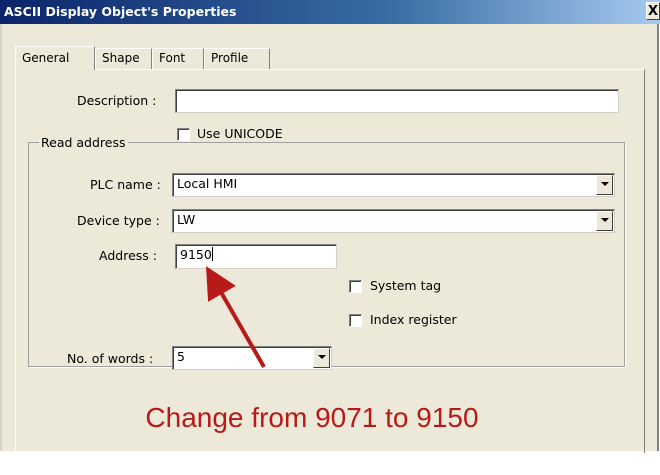  I want to click on close-icon: X, so click(653, 11).